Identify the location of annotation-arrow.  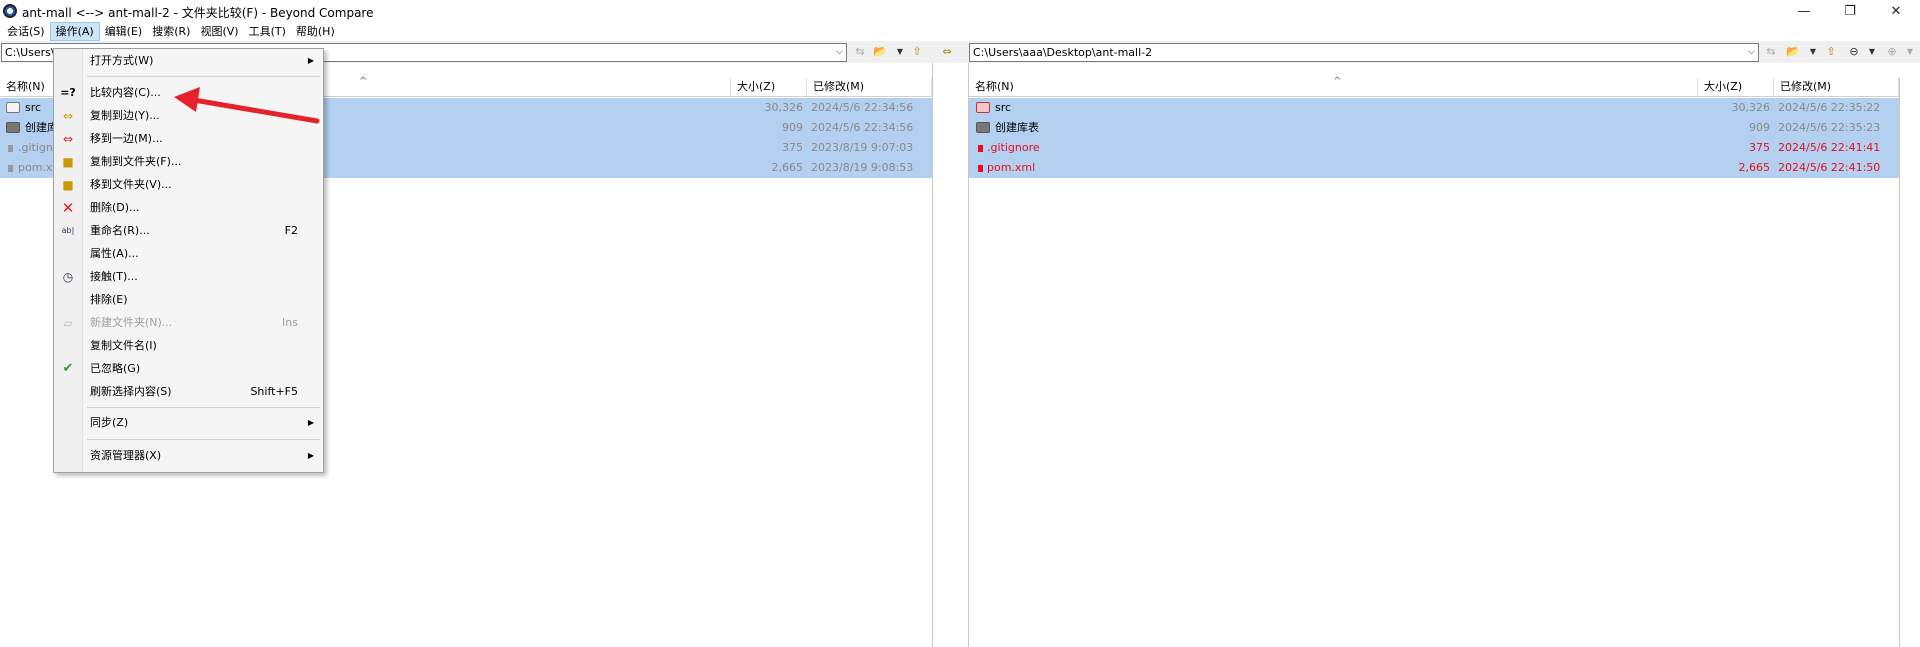
(247, 105).